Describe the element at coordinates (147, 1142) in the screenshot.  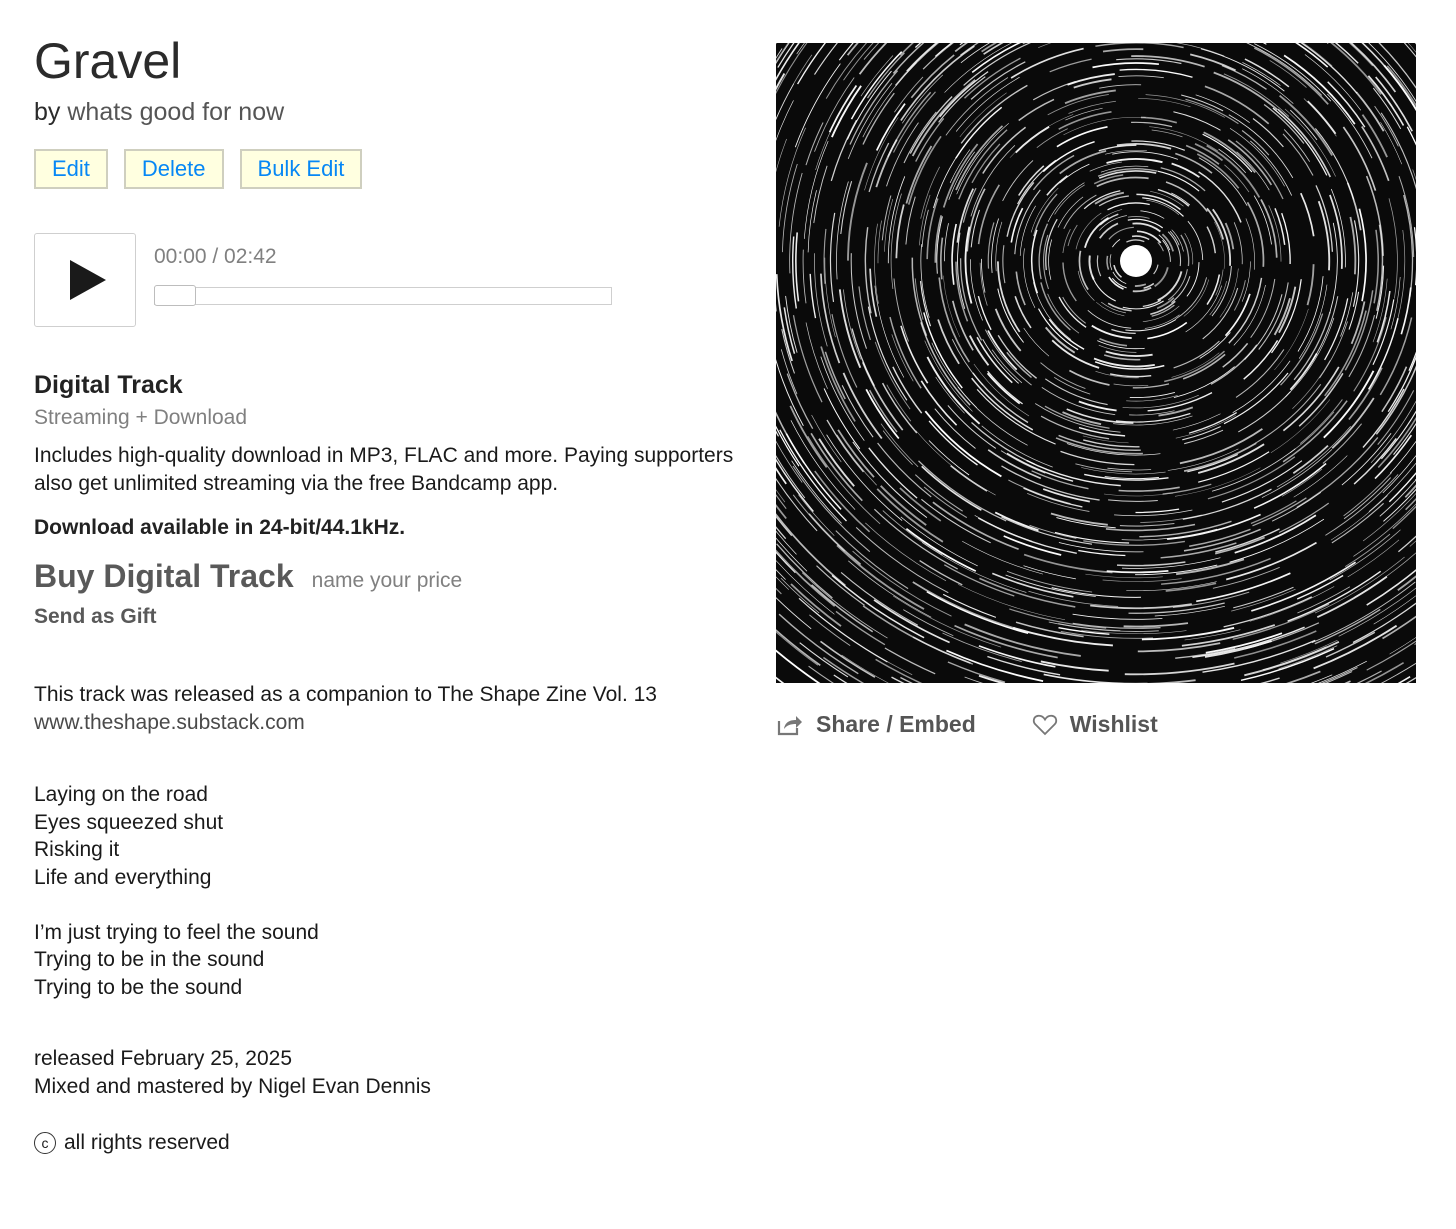
I see `license-text: all rights reserved` at that location.